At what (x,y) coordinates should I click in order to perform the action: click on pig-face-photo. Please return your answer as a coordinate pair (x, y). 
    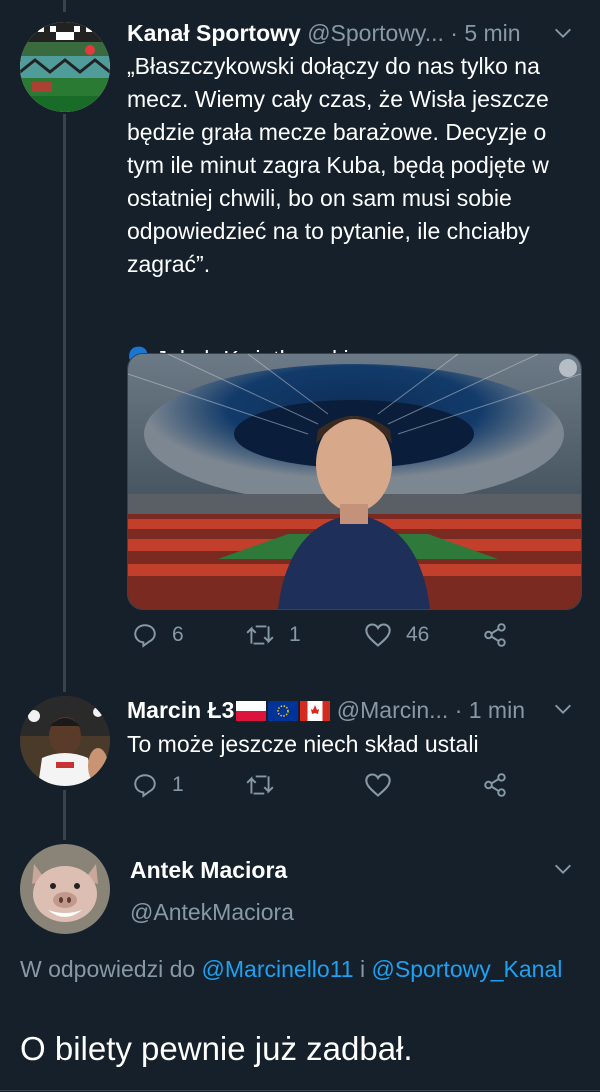
    Looking at the image, I should click on (65, 889).